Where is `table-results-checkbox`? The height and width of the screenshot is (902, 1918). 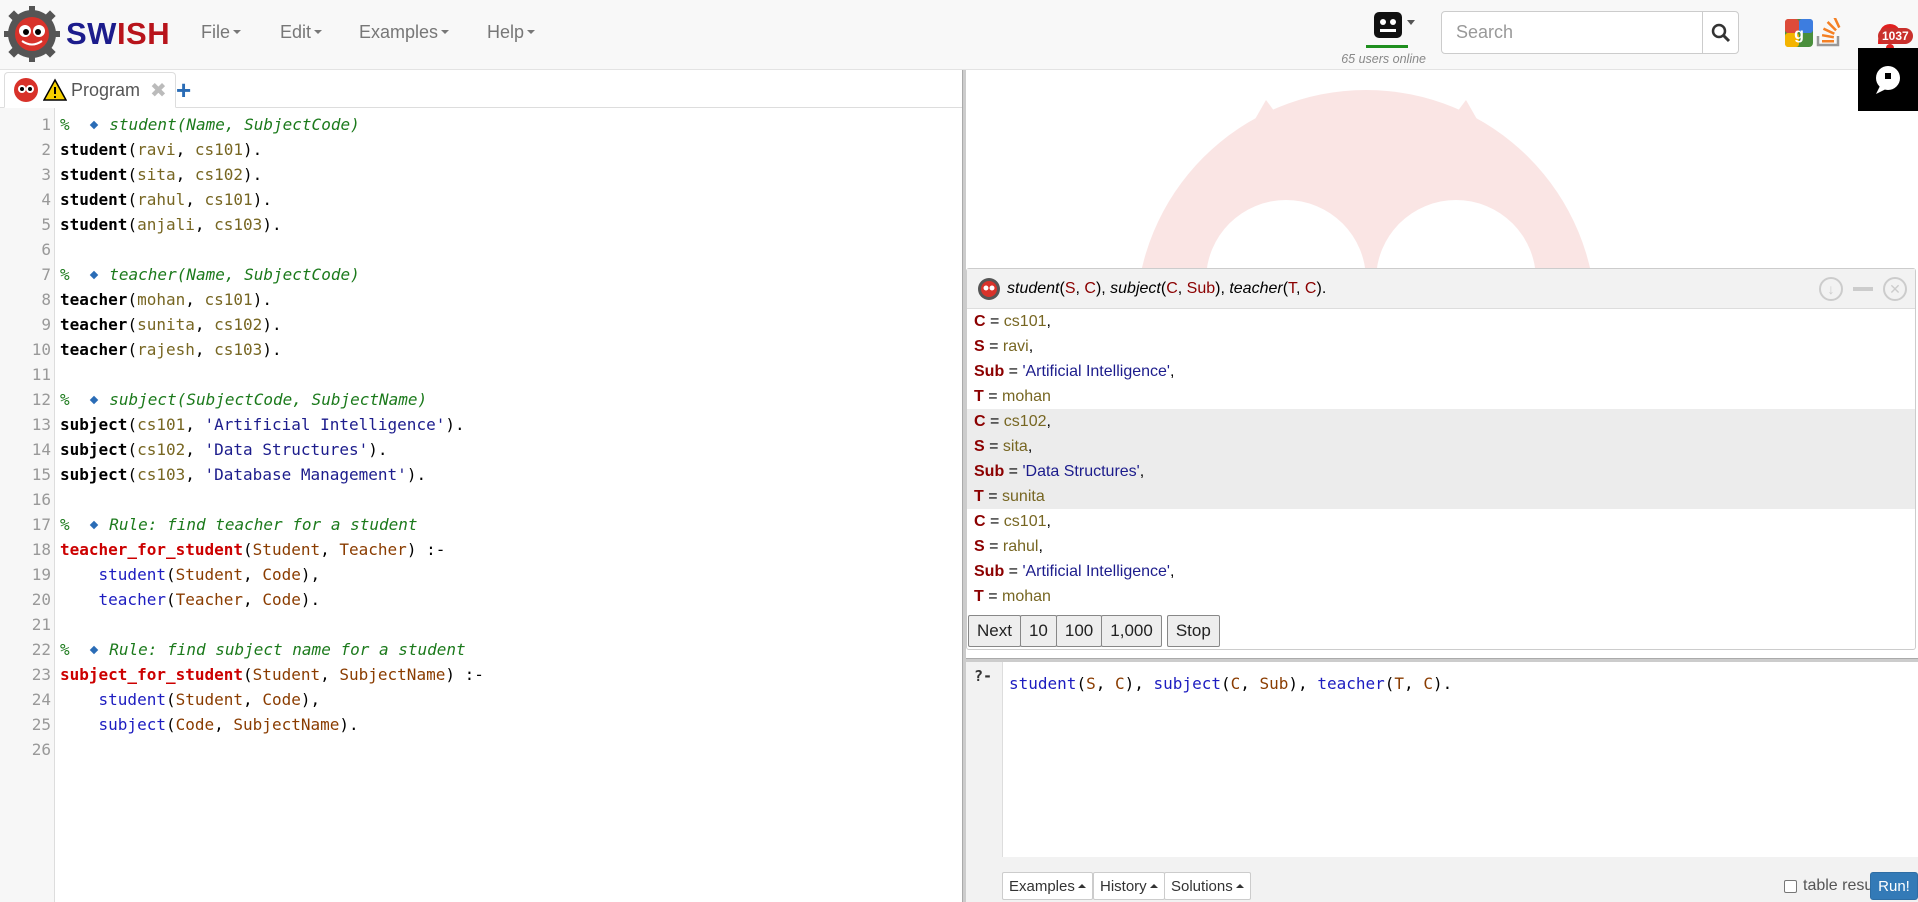
table-results-checkbox is located at coordinates (1790, 886).